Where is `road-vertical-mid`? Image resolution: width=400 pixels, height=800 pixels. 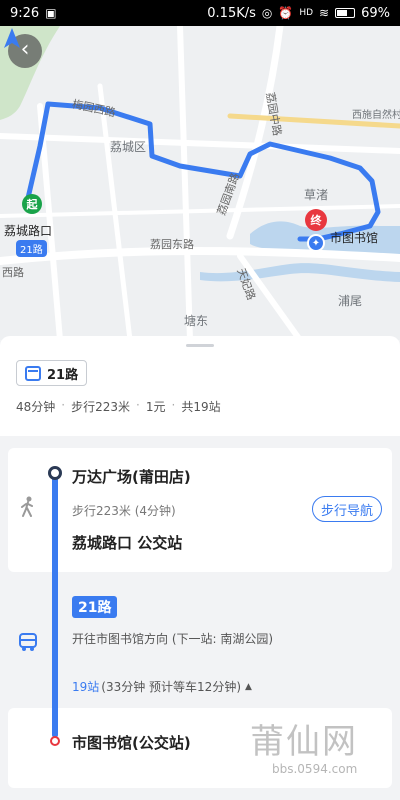 road-vertical-mid is located at coordinates (185, 183).